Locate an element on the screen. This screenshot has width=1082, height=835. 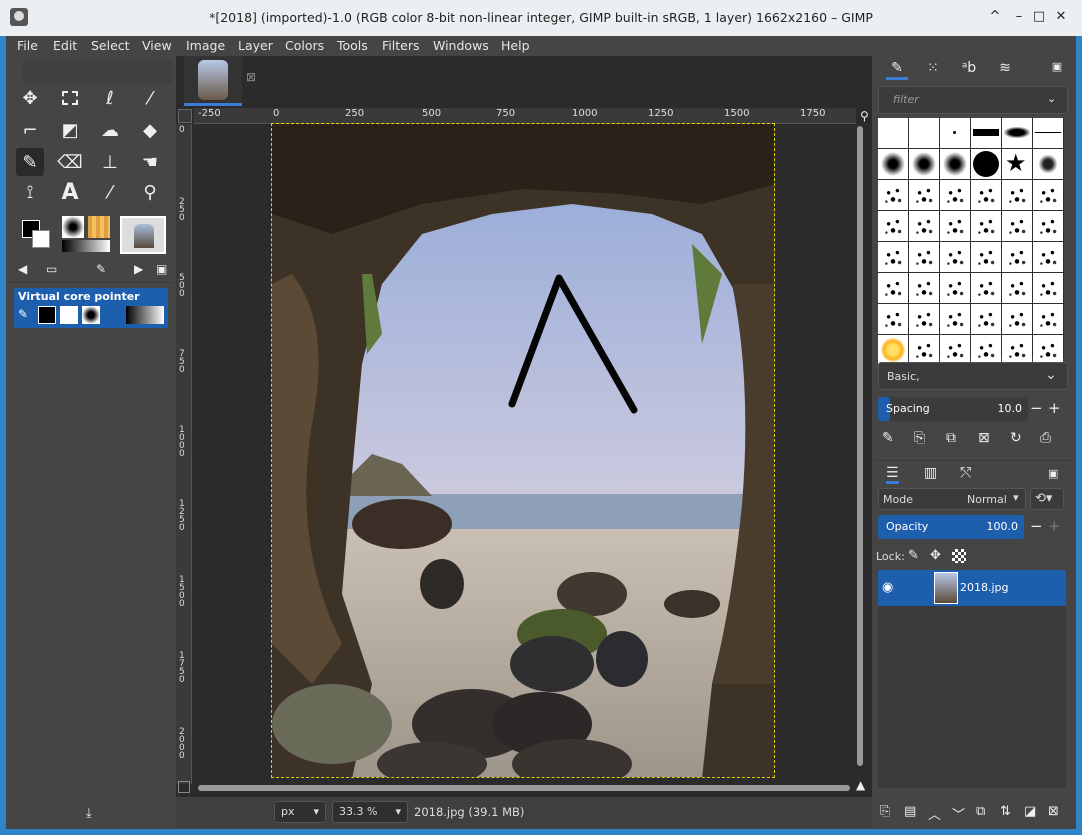
channels-tab-icon: ▥ is located at coordinates (930, 473).